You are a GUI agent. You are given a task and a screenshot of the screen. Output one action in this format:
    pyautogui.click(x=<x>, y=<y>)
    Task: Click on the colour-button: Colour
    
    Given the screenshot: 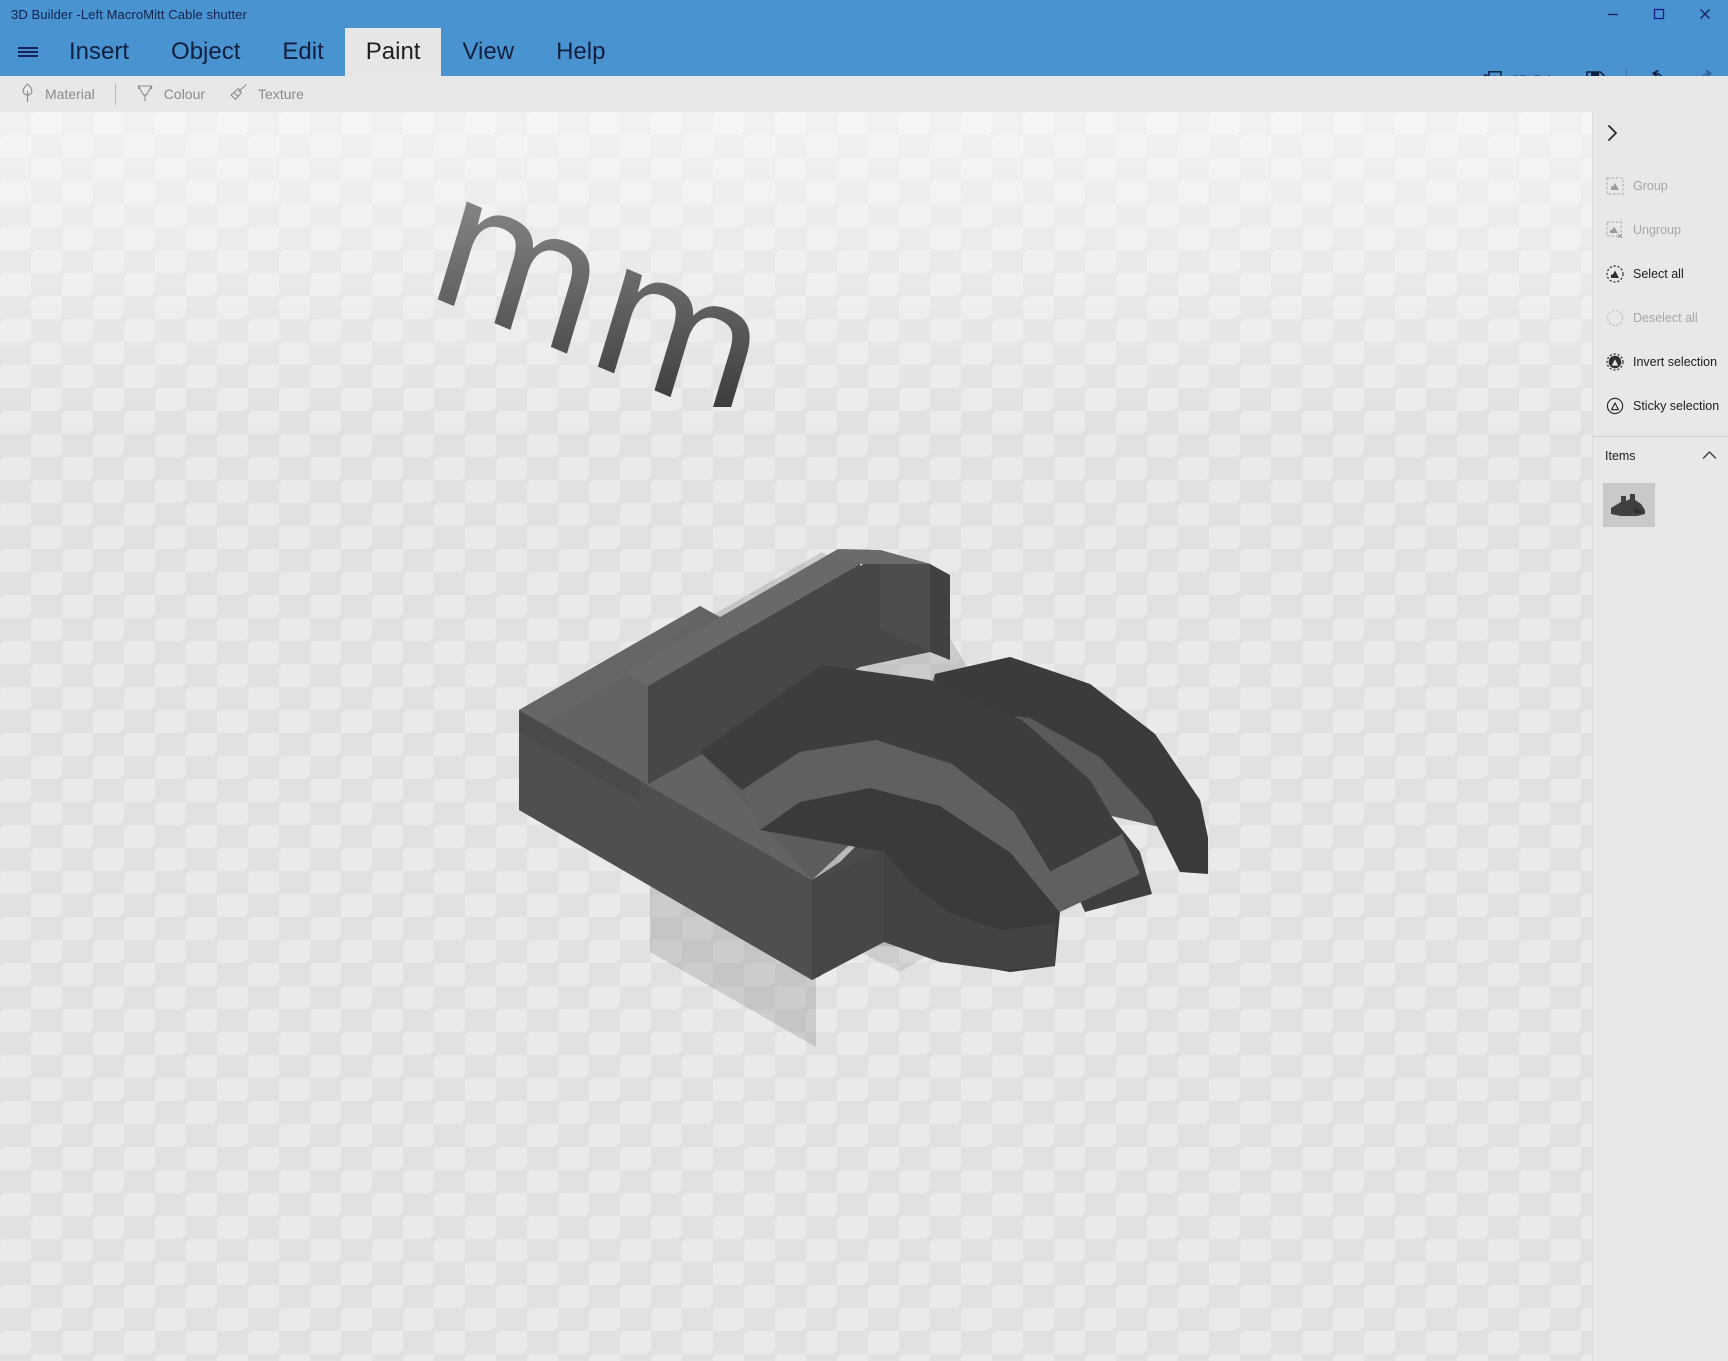 What is the action you would take?
    pyautogui.click(x=170, y=94)
    